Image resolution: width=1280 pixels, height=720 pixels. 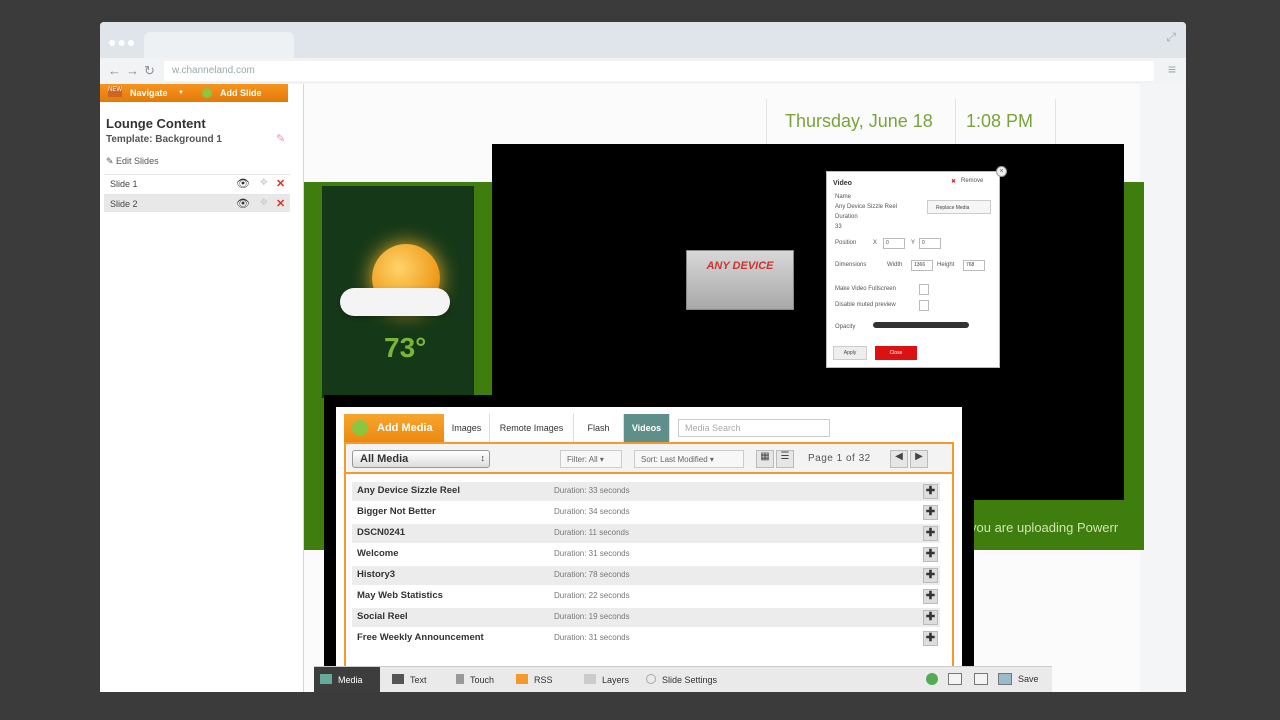 I want to click on x-label: X, so click(x=875, y=243).